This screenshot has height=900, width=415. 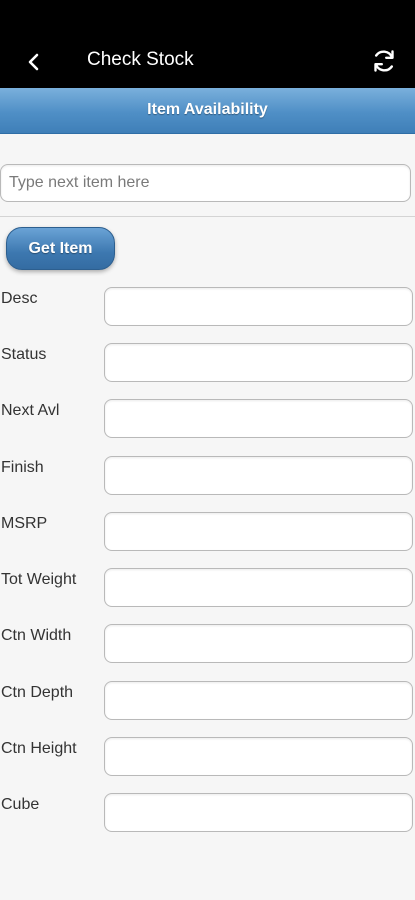 I want to click on section-header: Item Availability, so click(x=207, y=111).